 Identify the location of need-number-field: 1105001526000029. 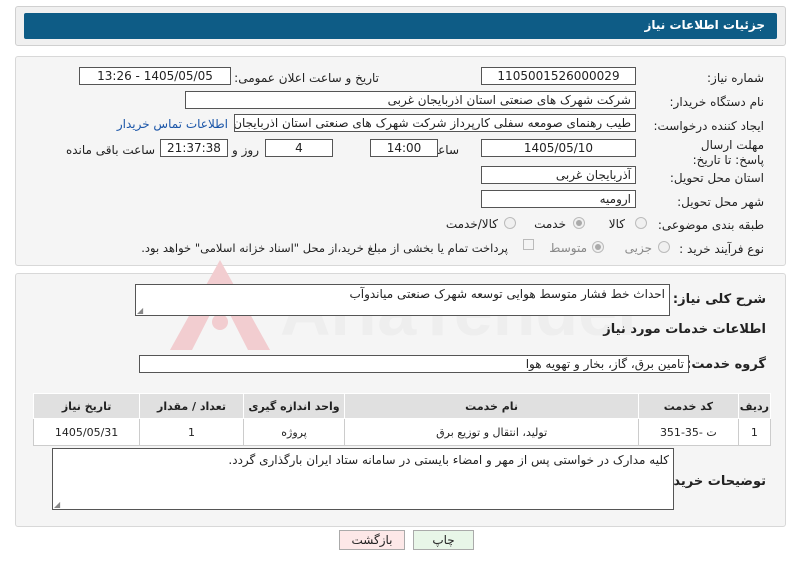
(558, 76).